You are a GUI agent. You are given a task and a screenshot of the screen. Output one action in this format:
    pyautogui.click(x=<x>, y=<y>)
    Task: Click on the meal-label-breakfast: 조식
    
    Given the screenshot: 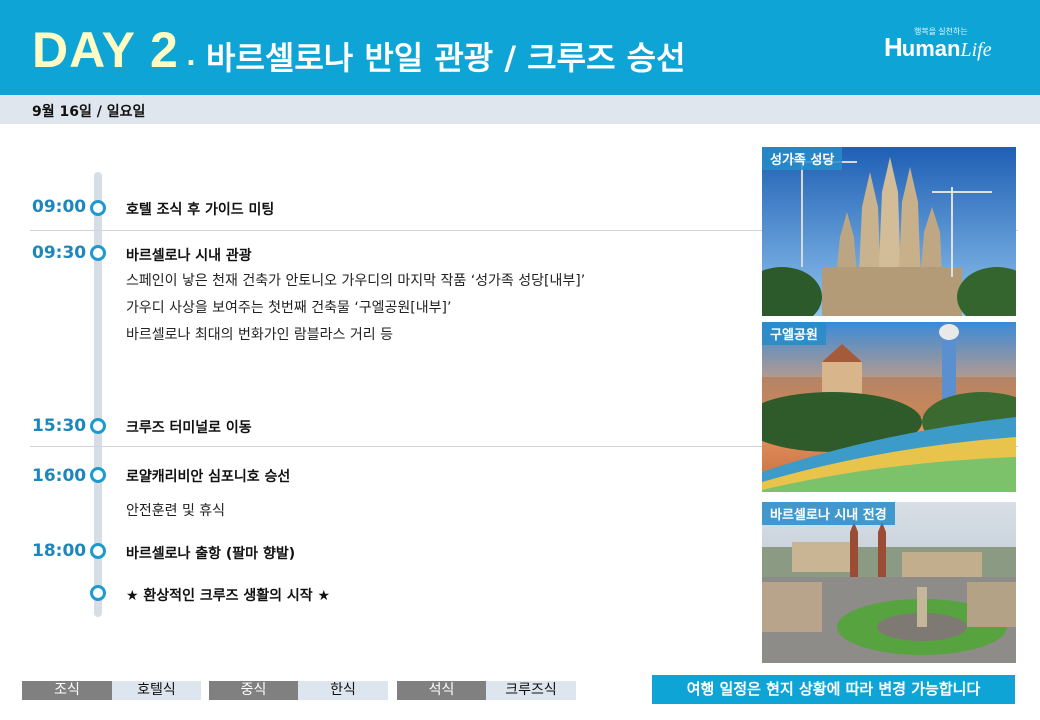 What is the action you would take?
    pyautogui.click(x=67, y=690)
    